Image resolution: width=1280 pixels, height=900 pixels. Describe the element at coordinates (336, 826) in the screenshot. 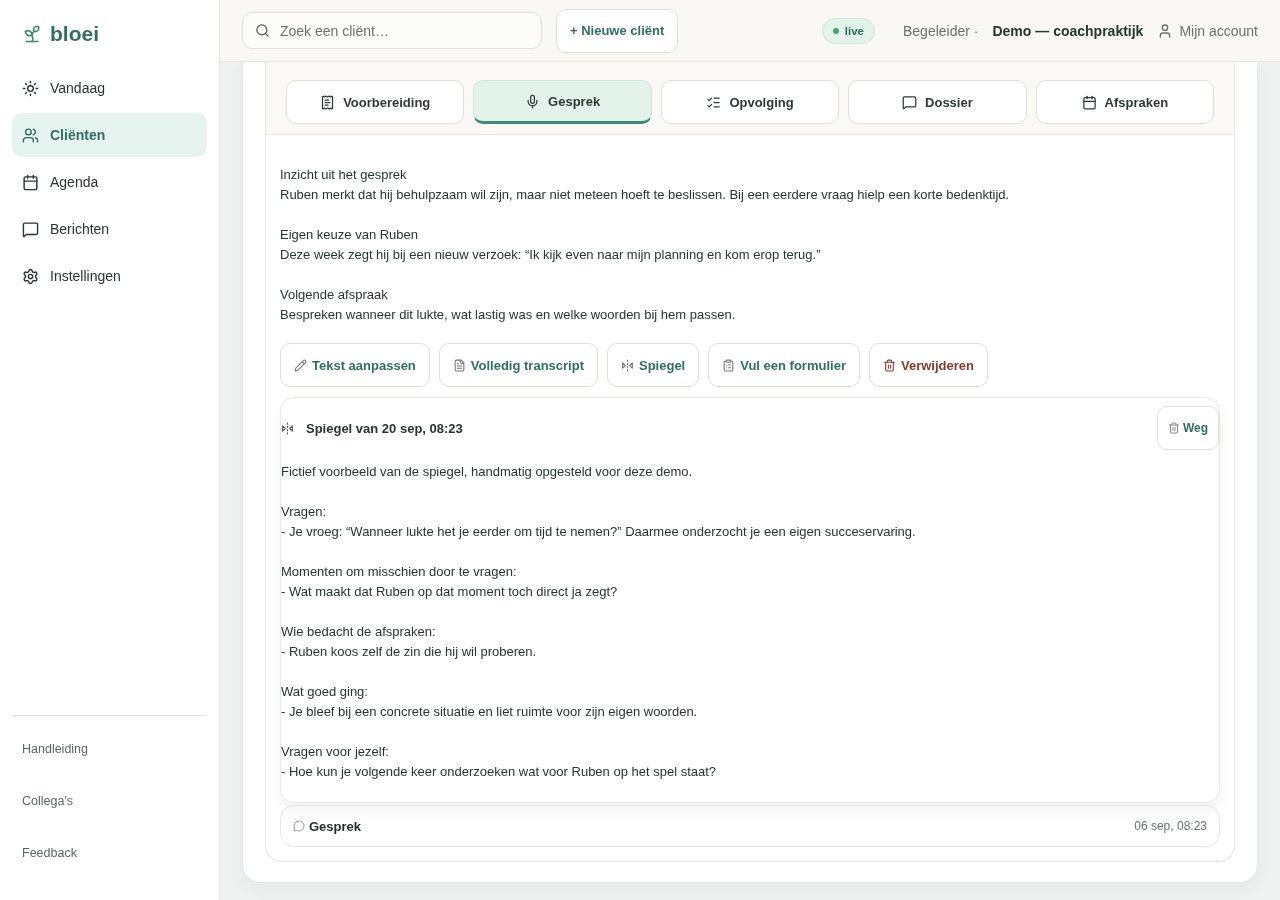

I see `entry-title: Gesprek` at that location.